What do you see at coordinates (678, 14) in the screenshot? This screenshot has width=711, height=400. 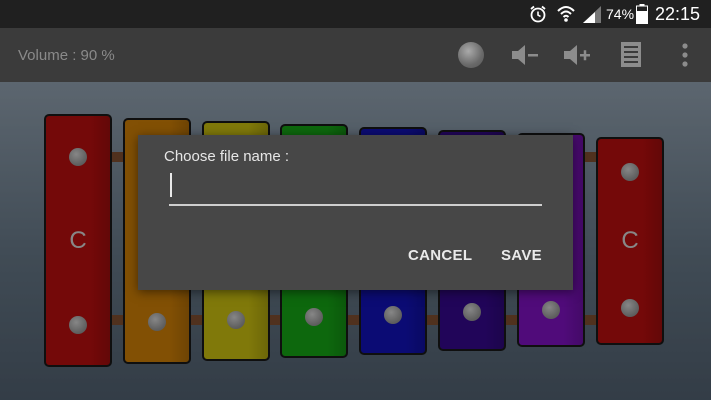 I see `clock: 22:15` at bounding box center [678, 14].